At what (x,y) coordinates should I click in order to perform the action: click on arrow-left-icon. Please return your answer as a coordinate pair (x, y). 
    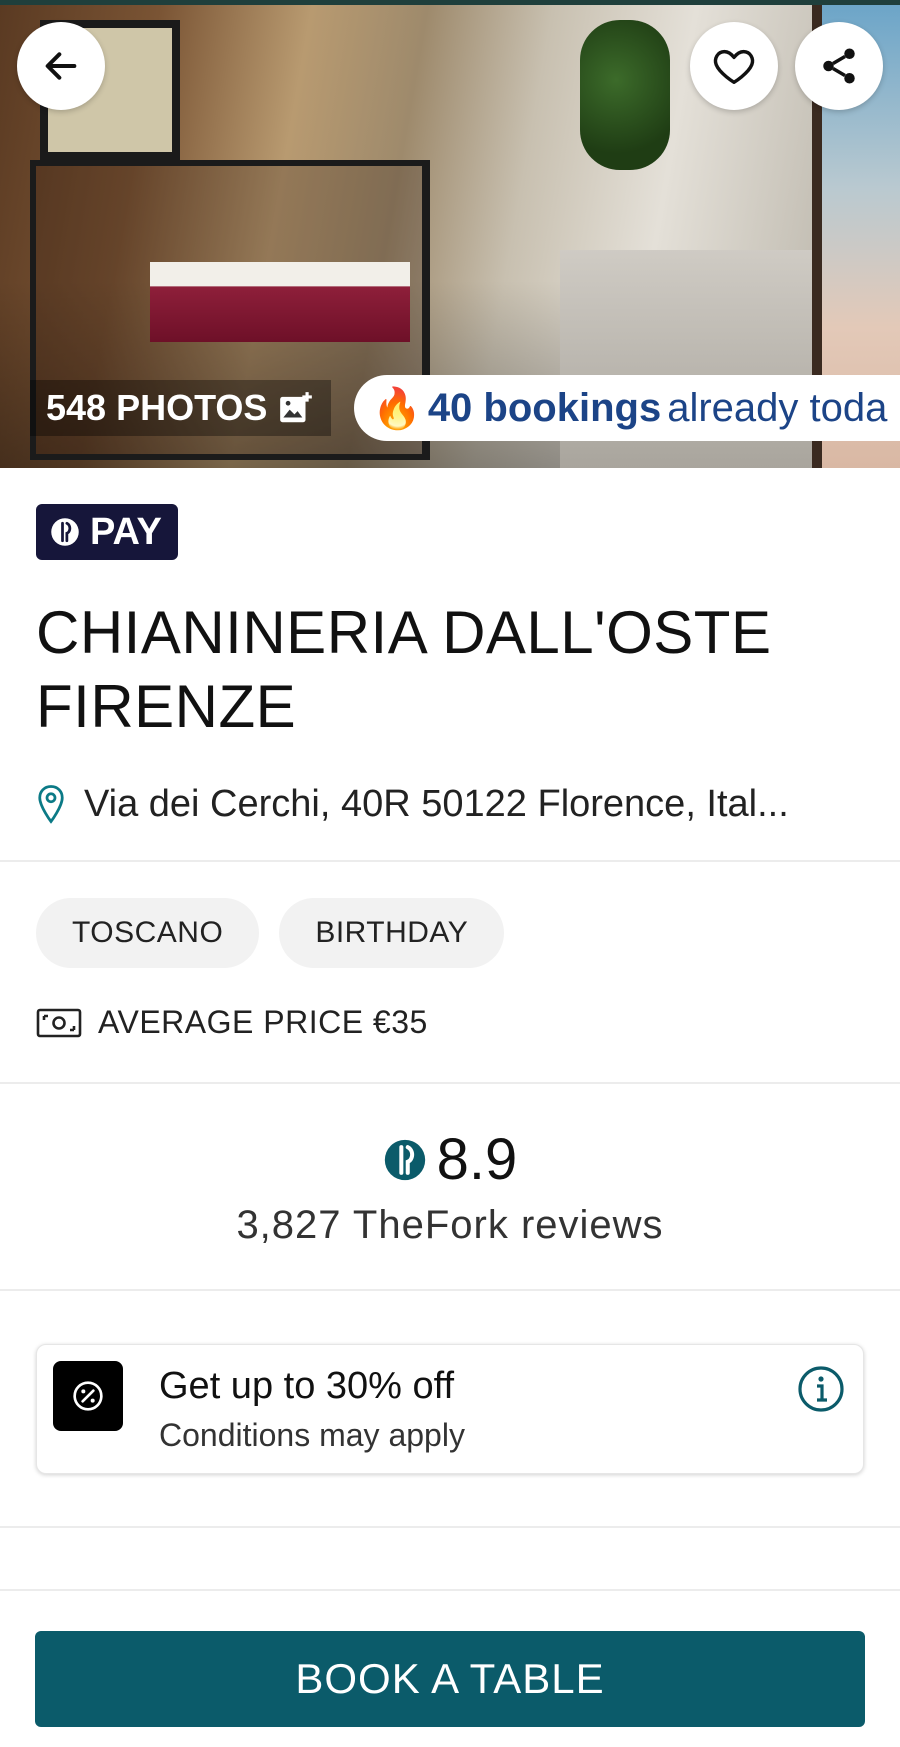
    Looking at the image, I should click on (61, 66).